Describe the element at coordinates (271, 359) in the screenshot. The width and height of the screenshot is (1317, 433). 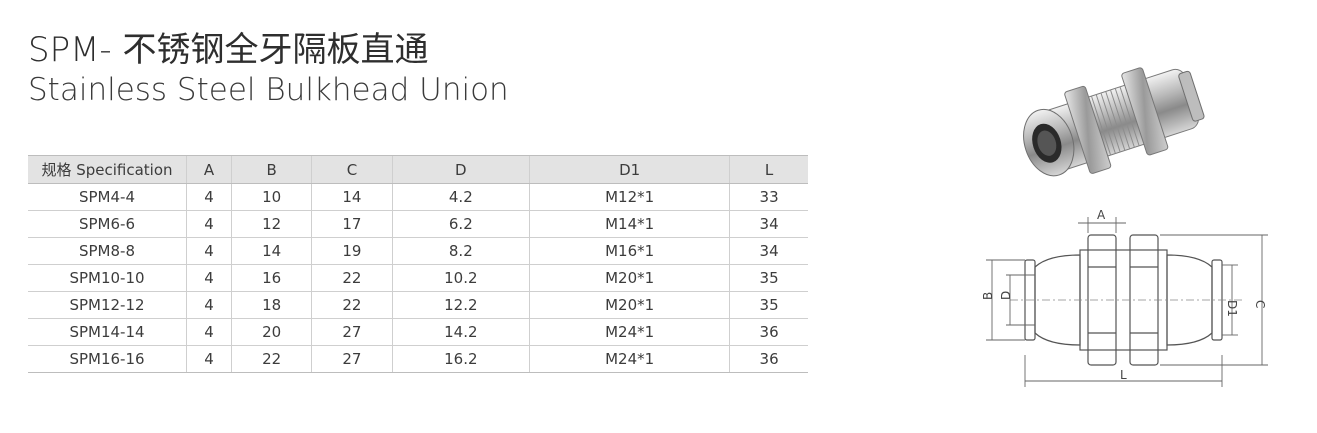
I see `cell-b: 22` at that location.